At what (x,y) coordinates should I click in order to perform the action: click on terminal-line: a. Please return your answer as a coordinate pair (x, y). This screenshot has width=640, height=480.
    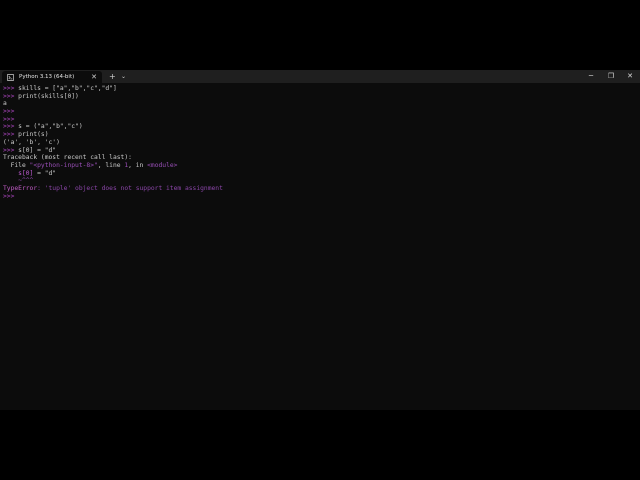
    Looking at the image, I should click on (5, 104).